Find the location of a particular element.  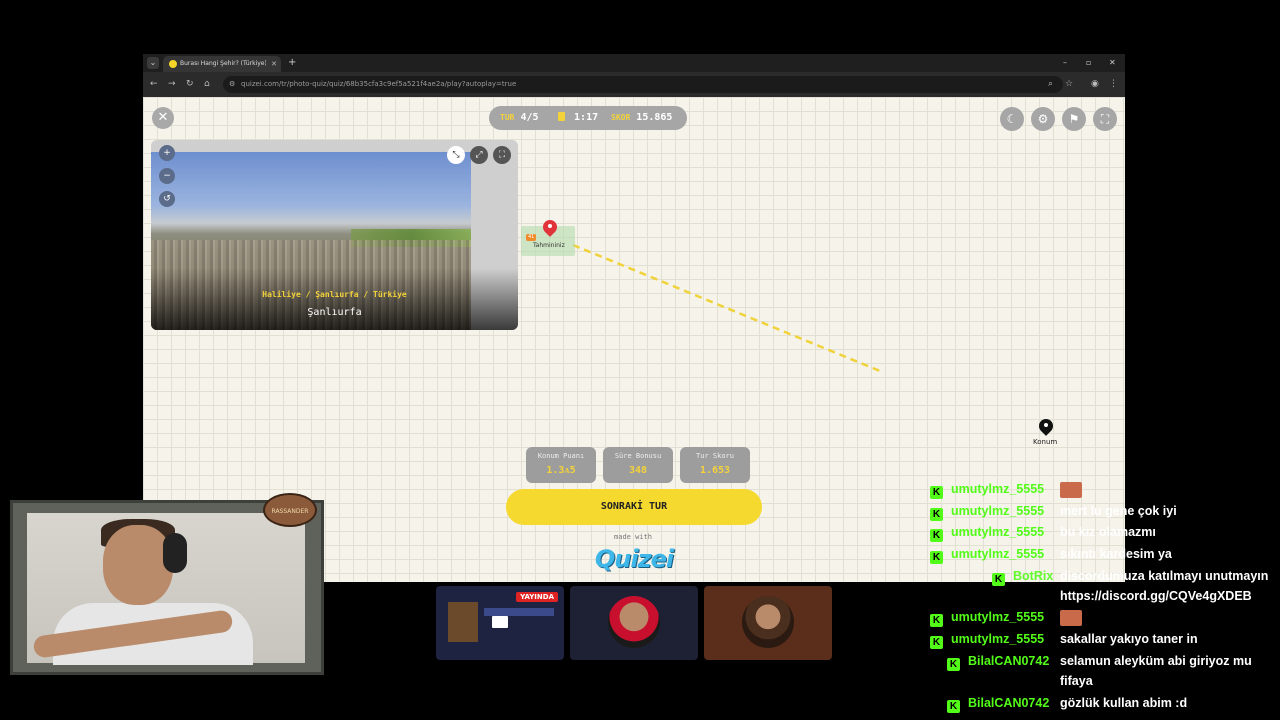

player-avatar is located at coordinates (634, 622).